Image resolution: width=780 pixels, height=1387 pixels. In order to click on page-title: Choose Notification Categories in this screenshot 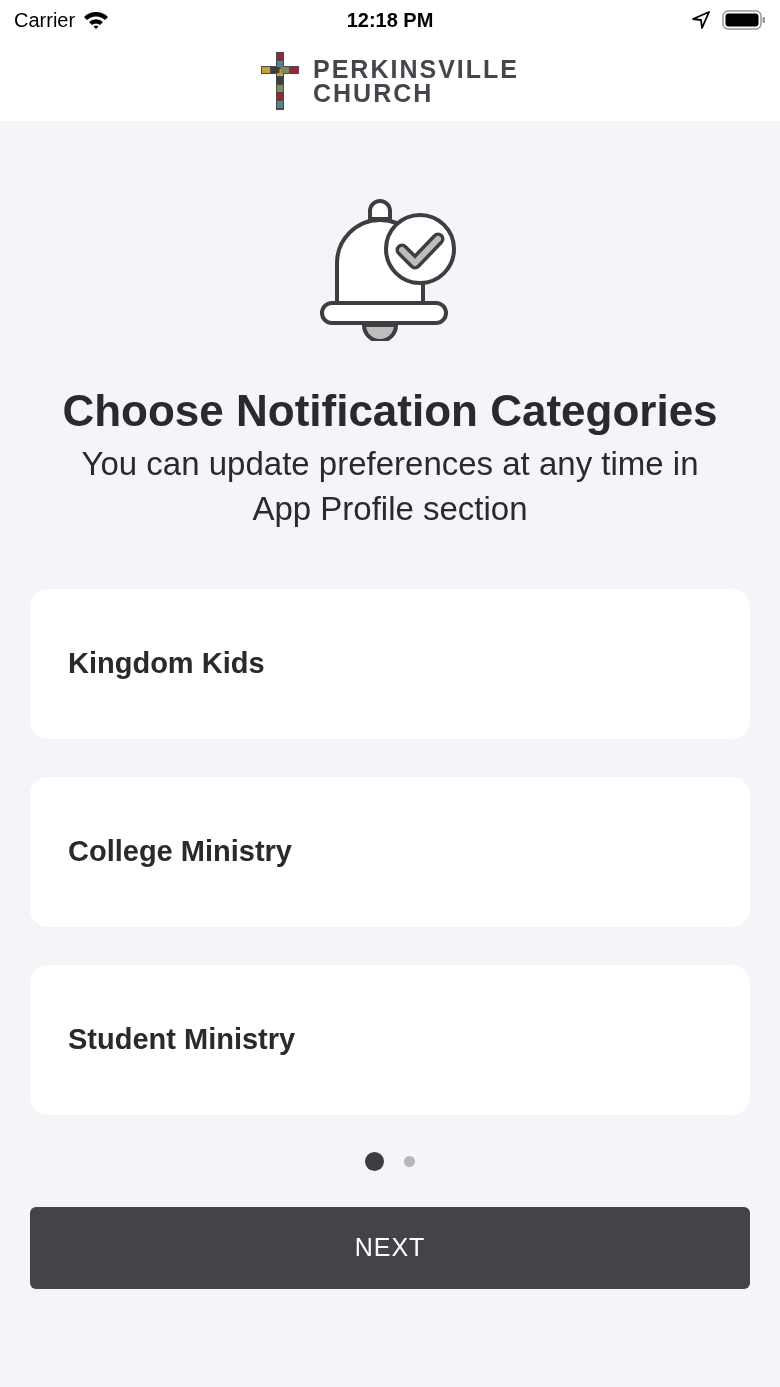, I will do `click(390, 411)`.